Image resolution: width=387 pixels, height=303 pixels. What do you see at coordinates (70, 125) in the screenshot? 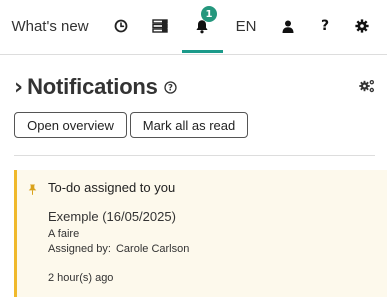
I see `open-overview-button: Open overview` at bounding box center [70, 125].